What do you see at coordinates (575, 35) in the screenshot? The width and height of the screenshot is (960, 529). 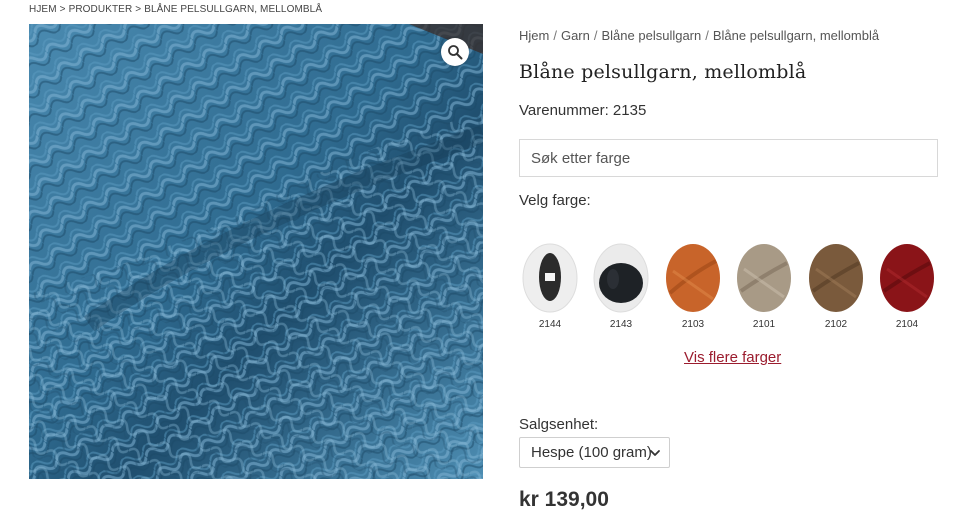 I see `breadcrumb-garn: Garn` at bounding box center [575, 35].